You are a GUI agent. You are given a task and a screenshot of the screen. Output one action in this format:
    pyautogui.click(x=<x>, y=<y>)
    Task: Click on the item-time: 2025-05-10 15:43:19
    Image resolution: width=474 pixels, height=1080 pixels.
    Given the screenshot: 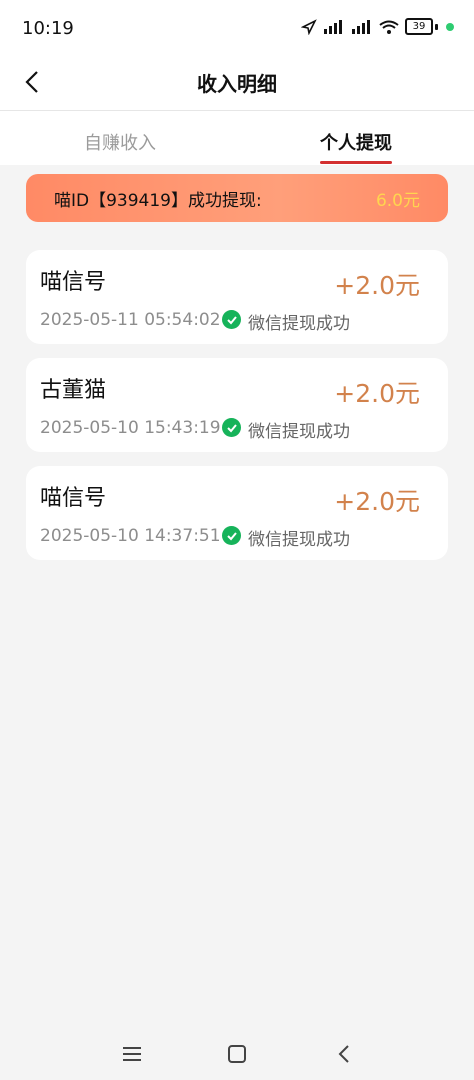 What is the action you would take?
    pyautogui.click(x=130, y=428)
    